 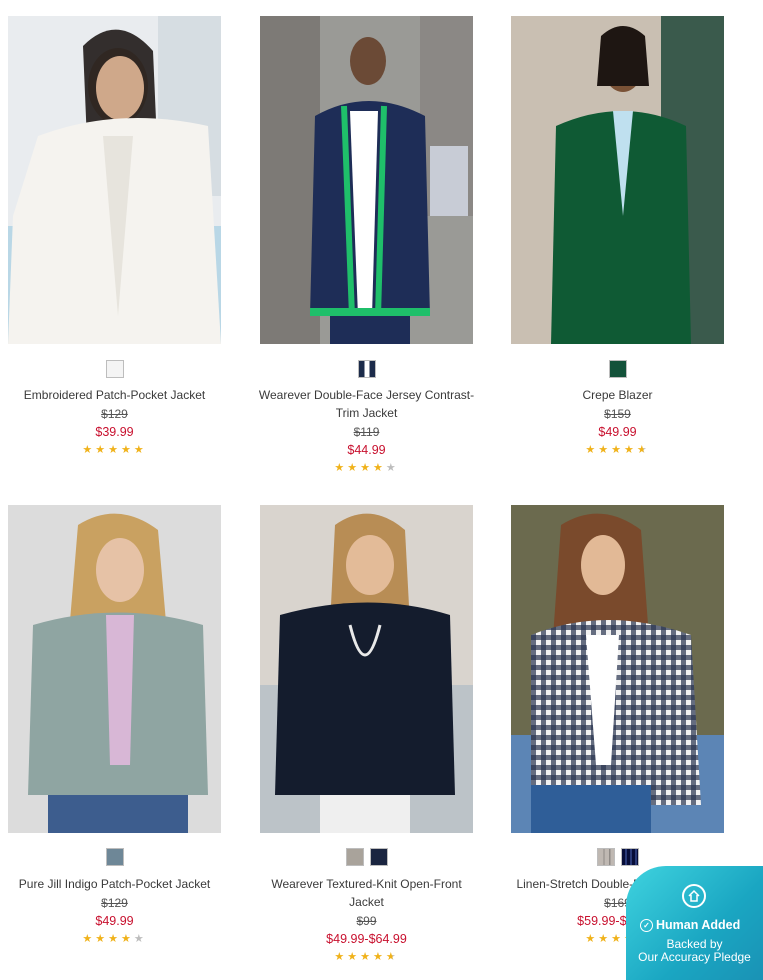 What do you see at coordinates (366, 893) in the screenshot?
I see `product-name: Wearever Textured-Knit Open-Front Jacket` at bounding box center [366, 893].